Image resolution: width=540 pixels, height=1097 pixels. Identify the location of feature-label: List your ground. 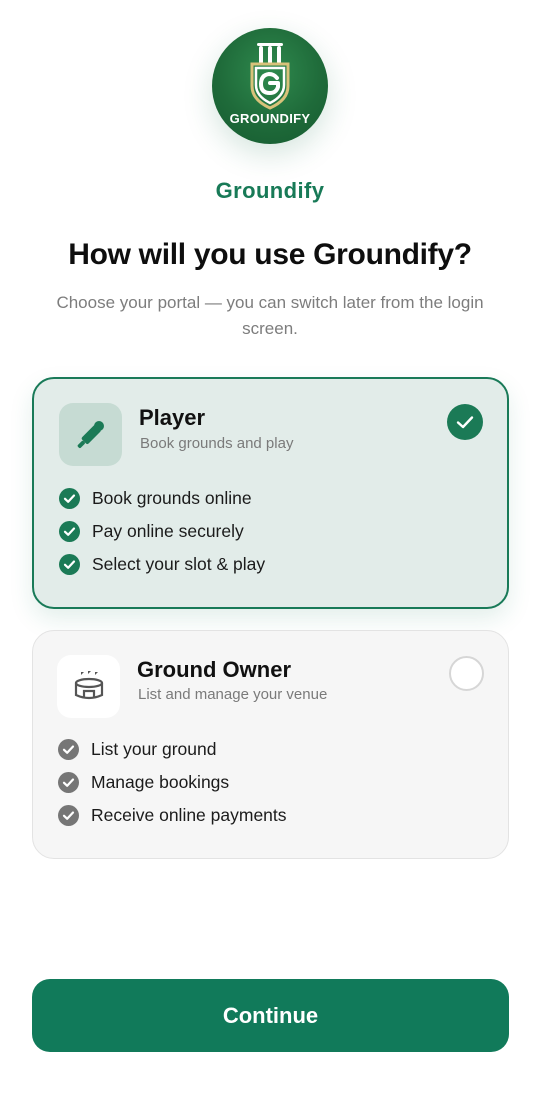
(154, 748).